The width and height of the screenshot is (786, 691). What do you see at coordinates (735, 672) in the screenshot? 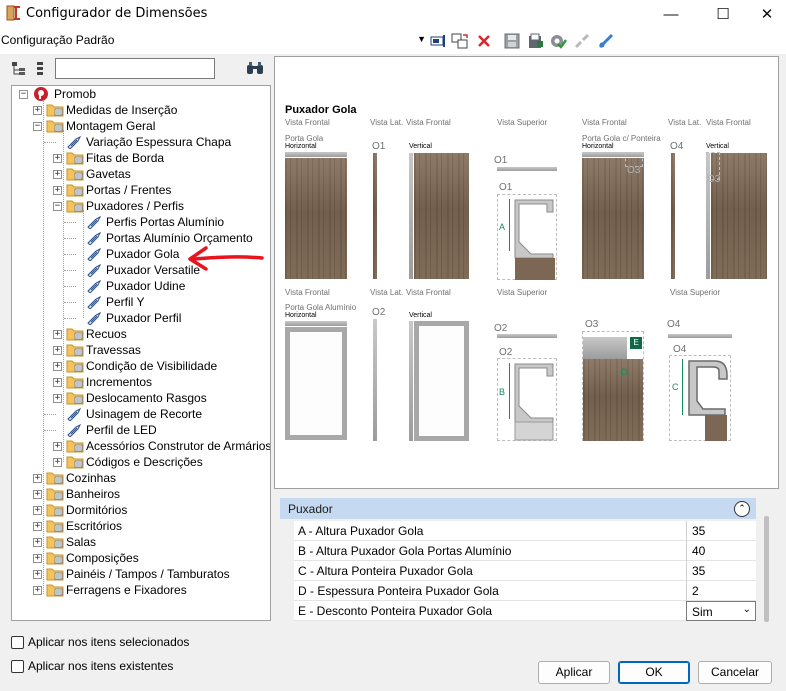
I see `cancel-button: Cancelar` at bounding box center [735, 672].